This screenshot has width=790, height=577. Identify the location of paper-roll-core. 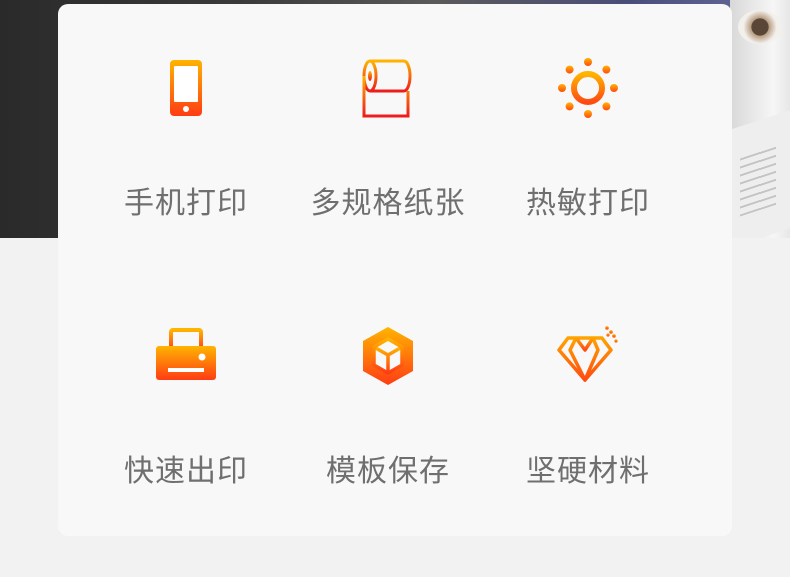
(760, 27).